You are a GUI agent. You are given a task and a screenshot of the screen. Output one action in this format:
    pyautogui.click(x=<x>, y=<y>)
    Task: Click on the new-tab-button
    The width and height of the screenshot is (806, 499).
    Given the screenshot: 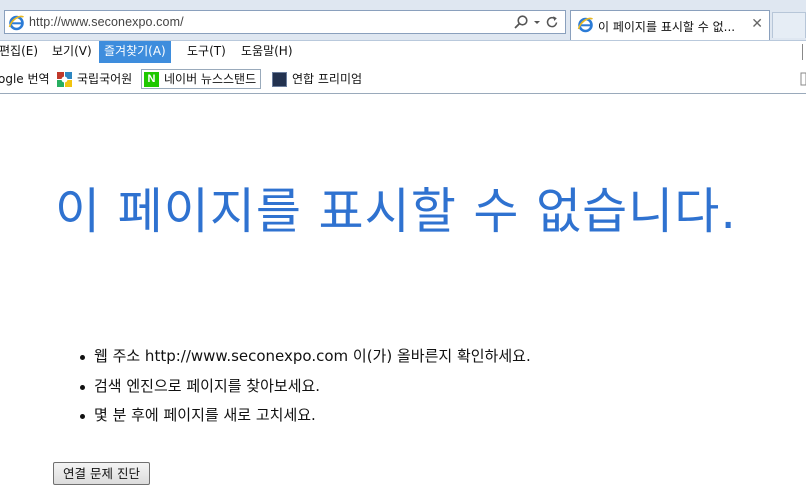 What is the action you would take?
    pyautogui.click(x=789, y=25)
    